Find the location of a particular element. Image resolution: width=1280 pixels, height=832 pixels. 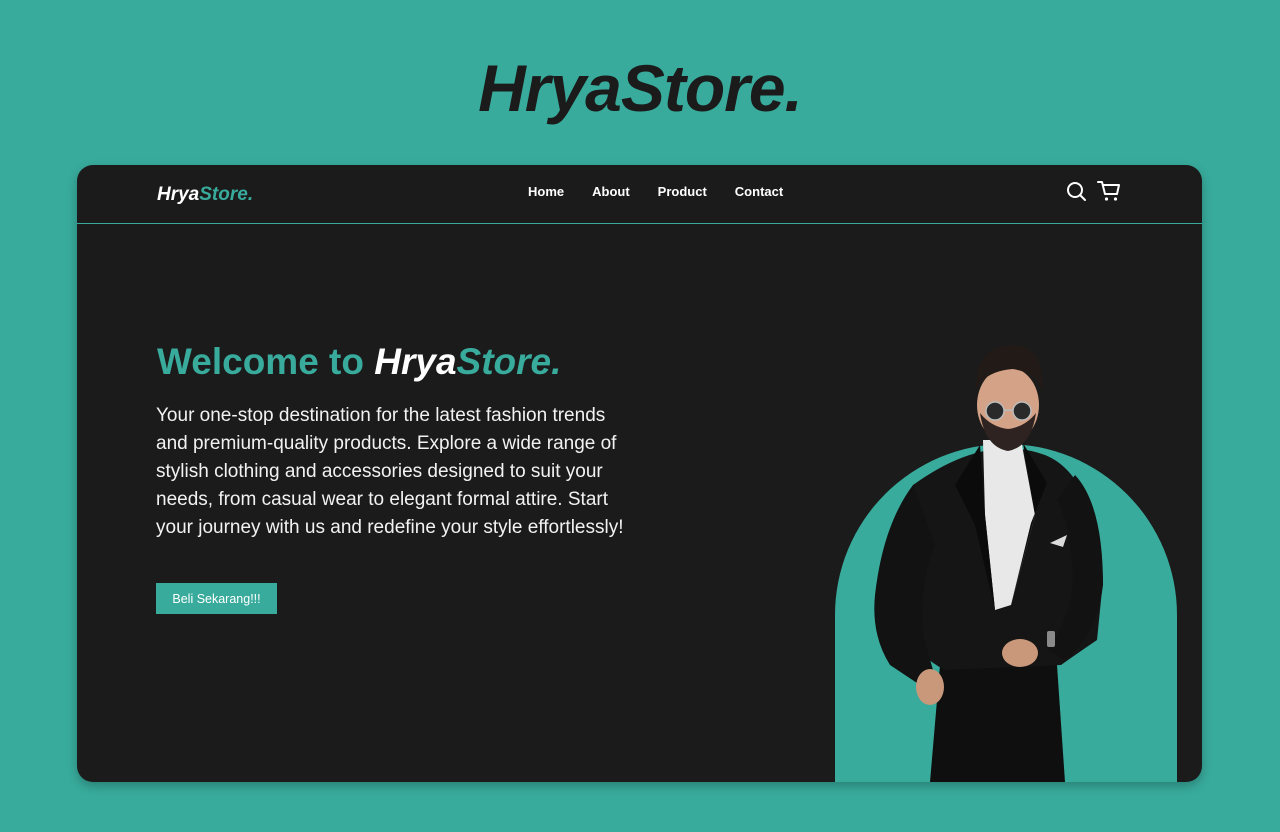

hero-model-image is located at coordinates (1006, 563).